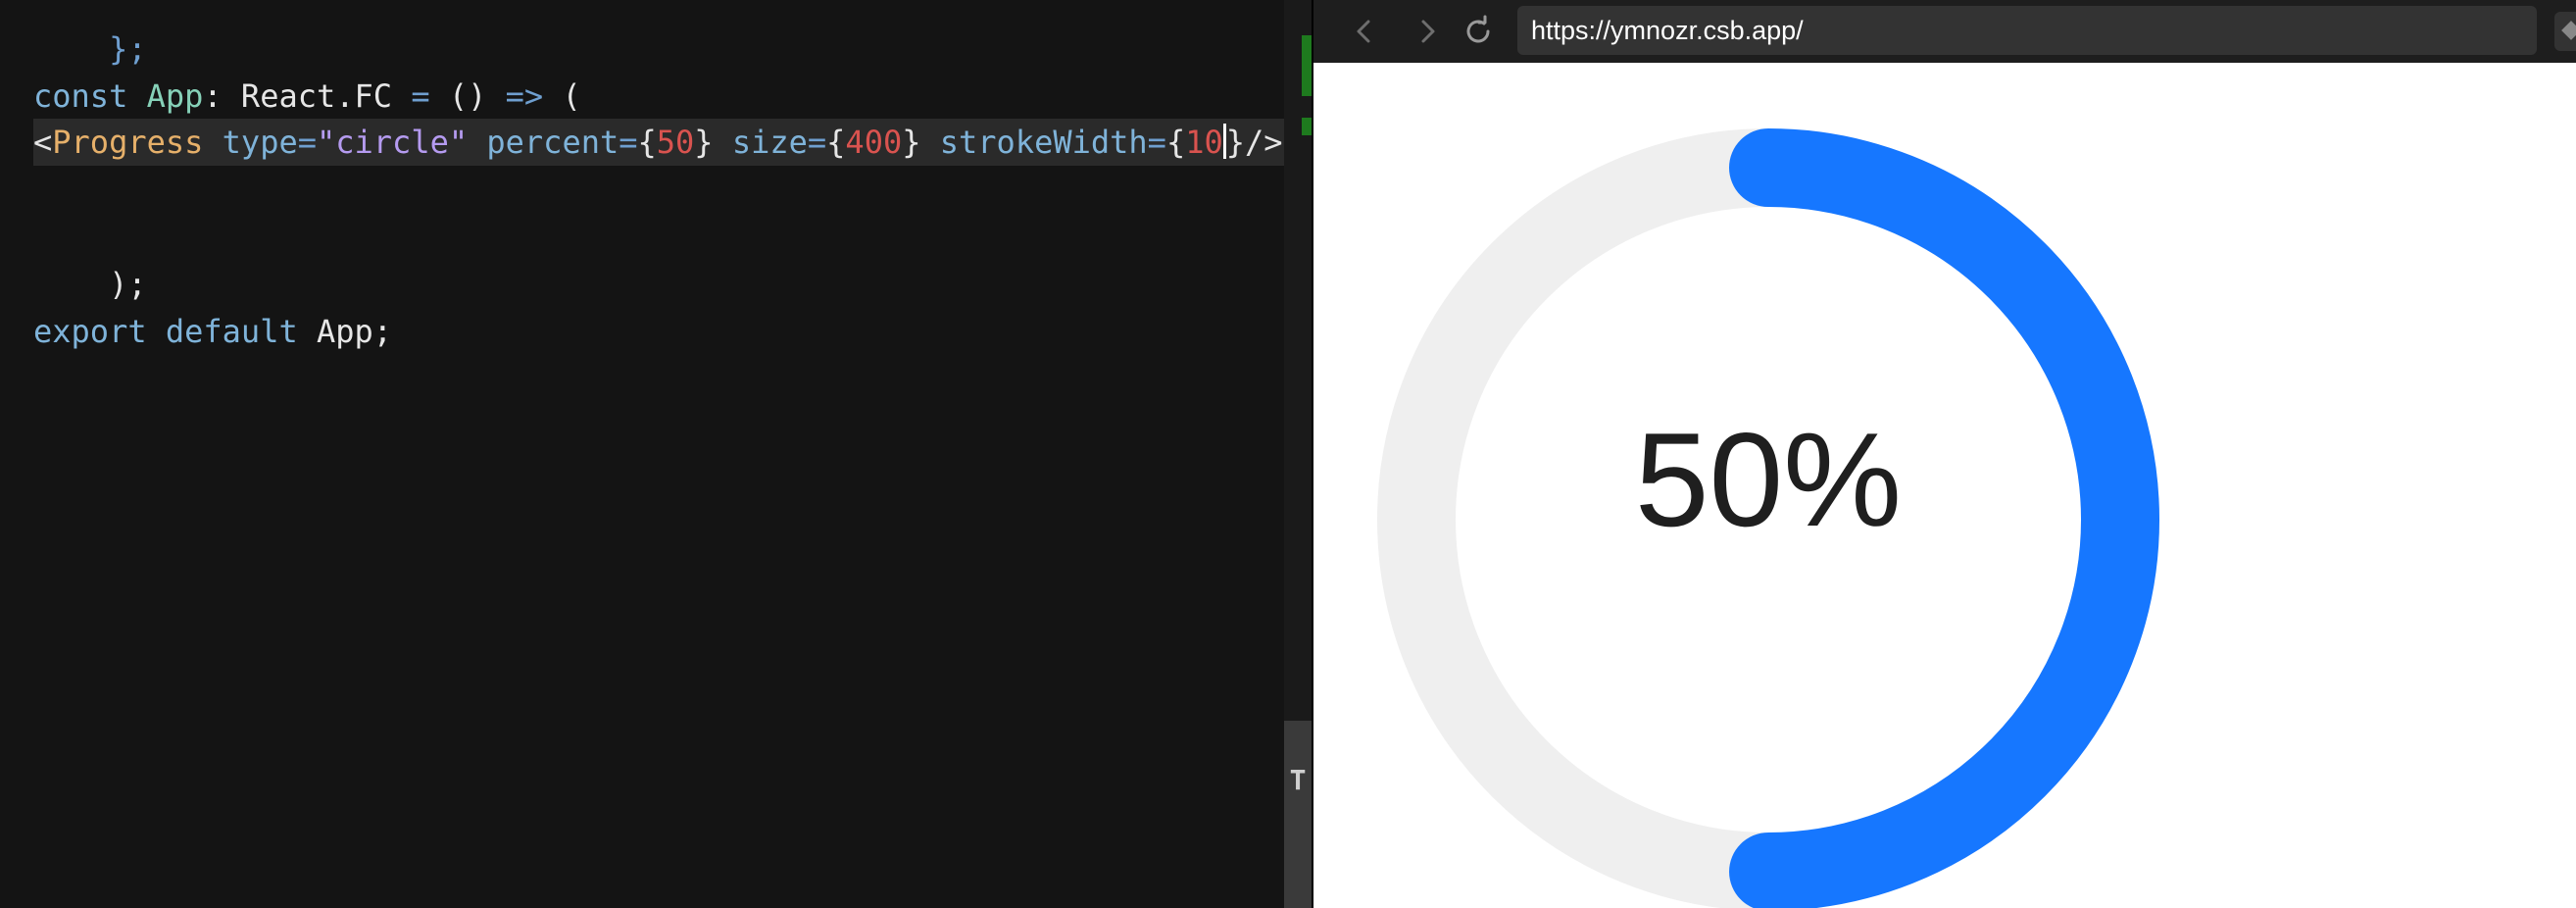 The width and height of the screenshot is (2576, 908). I want to click on scroll-grip-icon: T, so click(1298, 780).